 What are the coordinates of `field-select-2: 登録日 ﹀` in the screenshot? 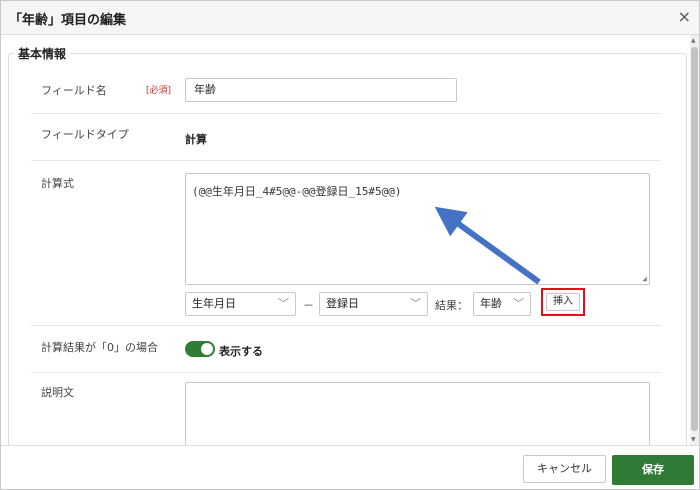 It's located at (373, 304).